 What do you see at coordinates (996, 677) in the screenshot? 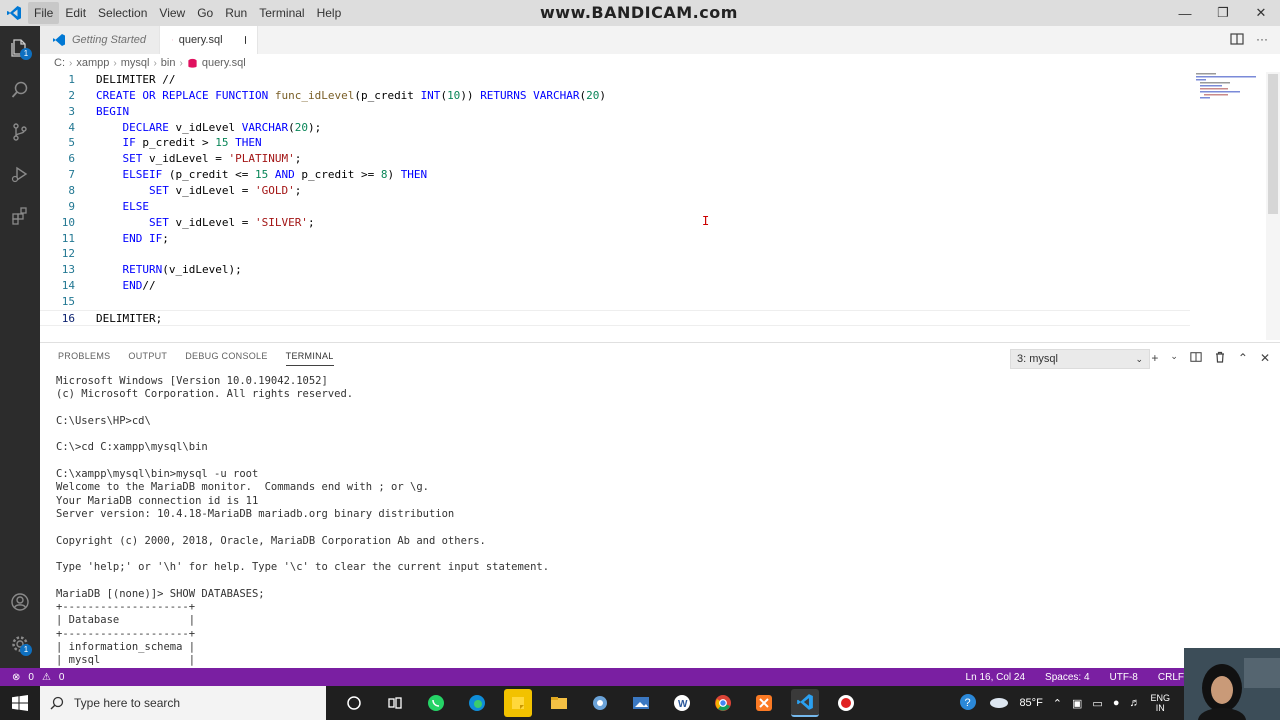
I see `cursor-position: Ln 16, Col 24` at bounding box center [996, 677].